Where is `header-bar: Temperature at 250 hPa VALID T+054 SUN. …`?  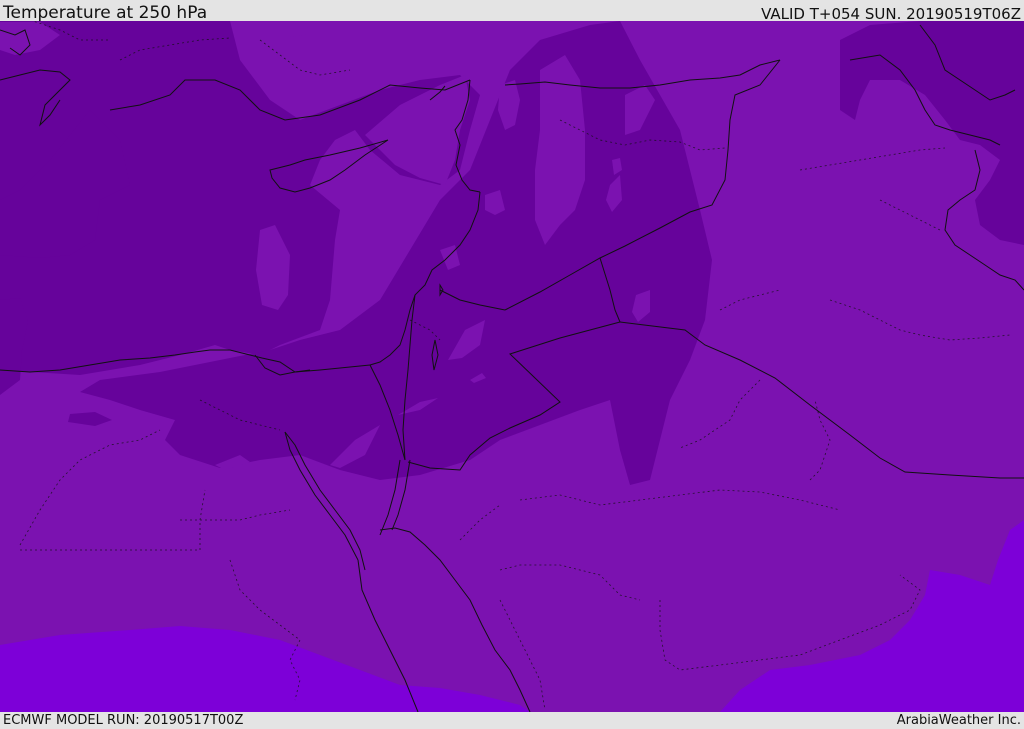 header-bar: Temperature at 250 hPa VALID T+054 SUN. … is located at coordinates (512, 11).